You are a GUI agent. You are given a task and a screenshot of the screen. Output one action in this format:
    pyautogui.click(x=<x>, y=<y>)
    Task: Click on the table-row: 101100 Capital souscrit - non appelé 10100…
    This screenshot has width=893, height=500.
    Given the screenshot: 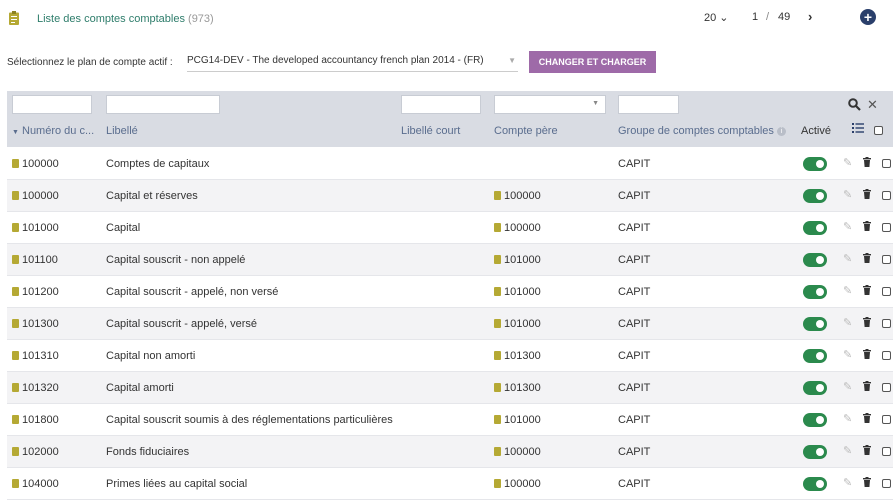 What is the action you would take?
    pyautogui.click(x=450, y=260)
    